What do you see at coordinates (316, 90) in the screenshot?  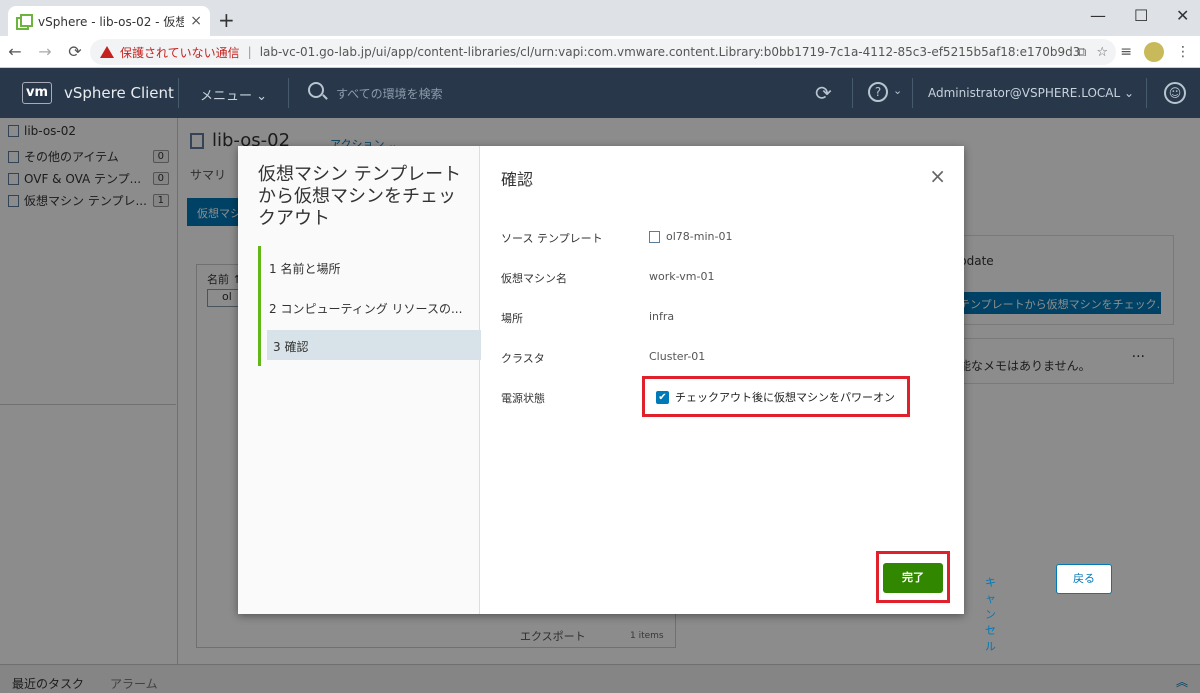 I see `search-icon` at bounding box center [316, 90].